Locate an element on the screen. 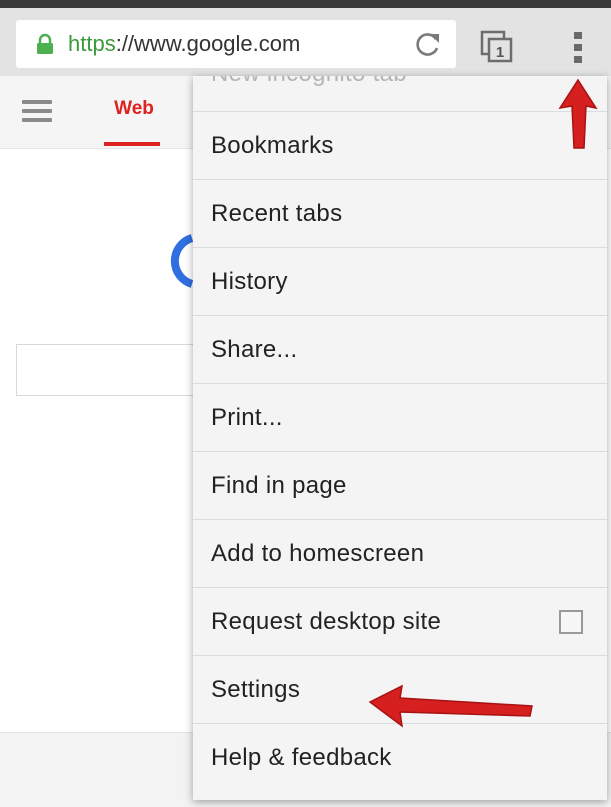  tab-switcher-button: 1 is located at coordinates (497, 47).